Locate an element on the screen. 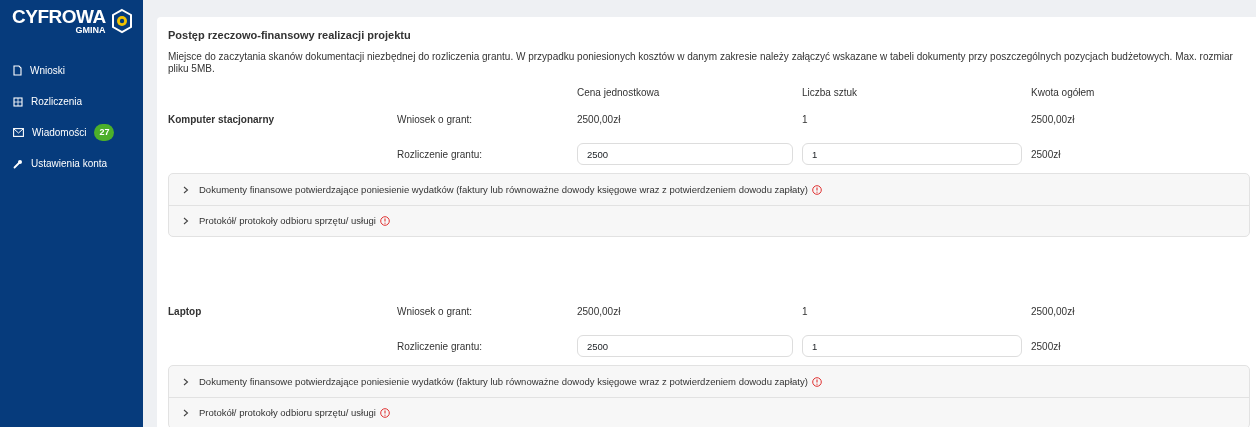 This screenshot has height=427, width=1256. sidebar-item: Rozliczenia is located at coordinates (71, 101).